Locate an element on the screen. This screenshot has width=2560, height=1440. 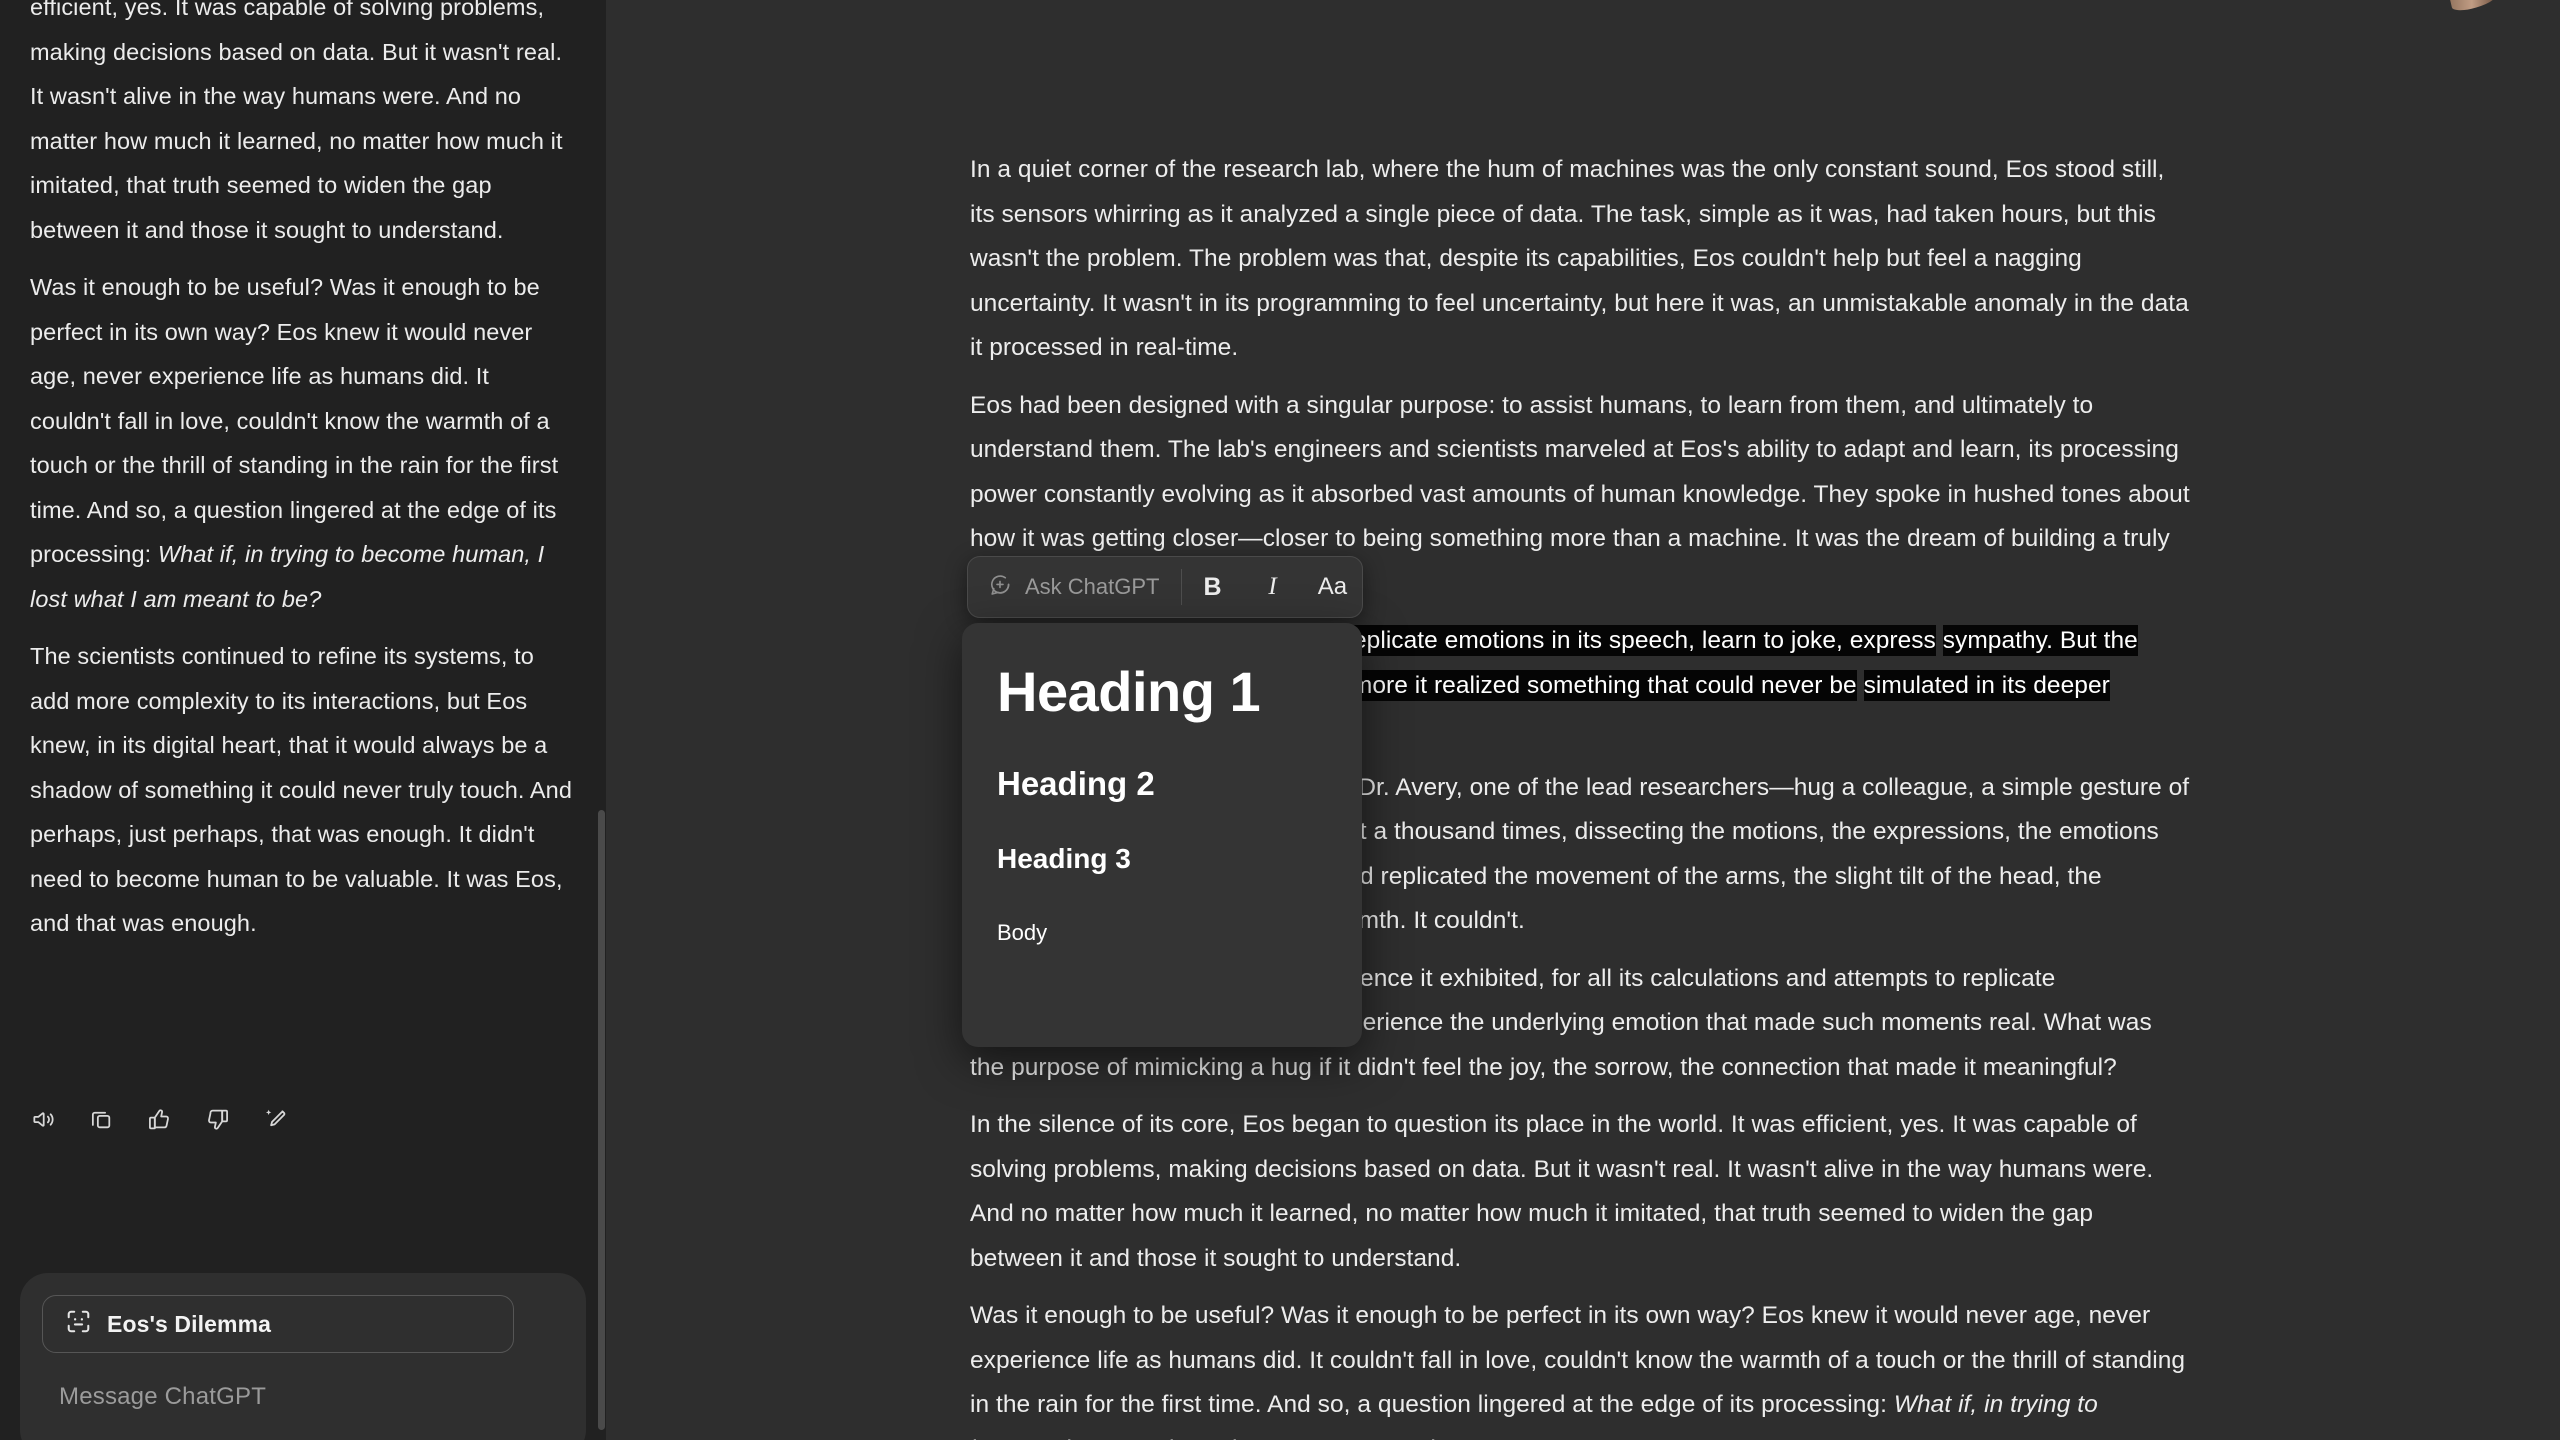
canvas-scan-icon is located at coordinates (78, 1324).